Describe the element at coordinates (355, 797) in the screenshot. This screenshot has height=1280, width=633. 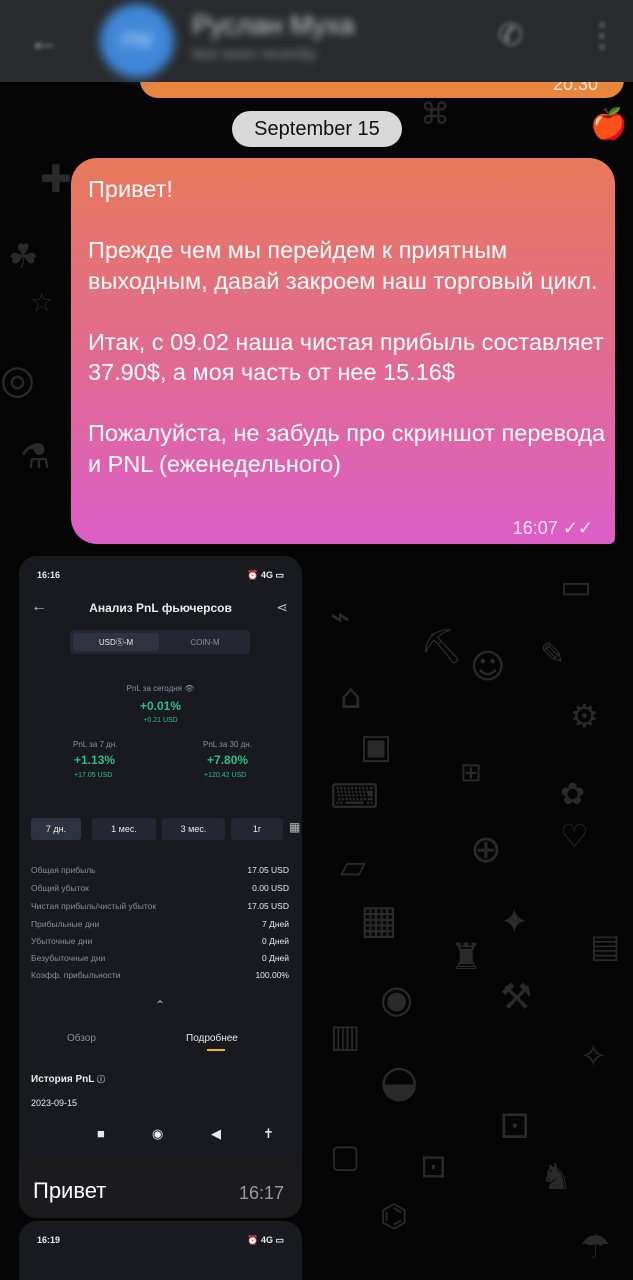
I see `doodle-icon: ⌨` at that location.